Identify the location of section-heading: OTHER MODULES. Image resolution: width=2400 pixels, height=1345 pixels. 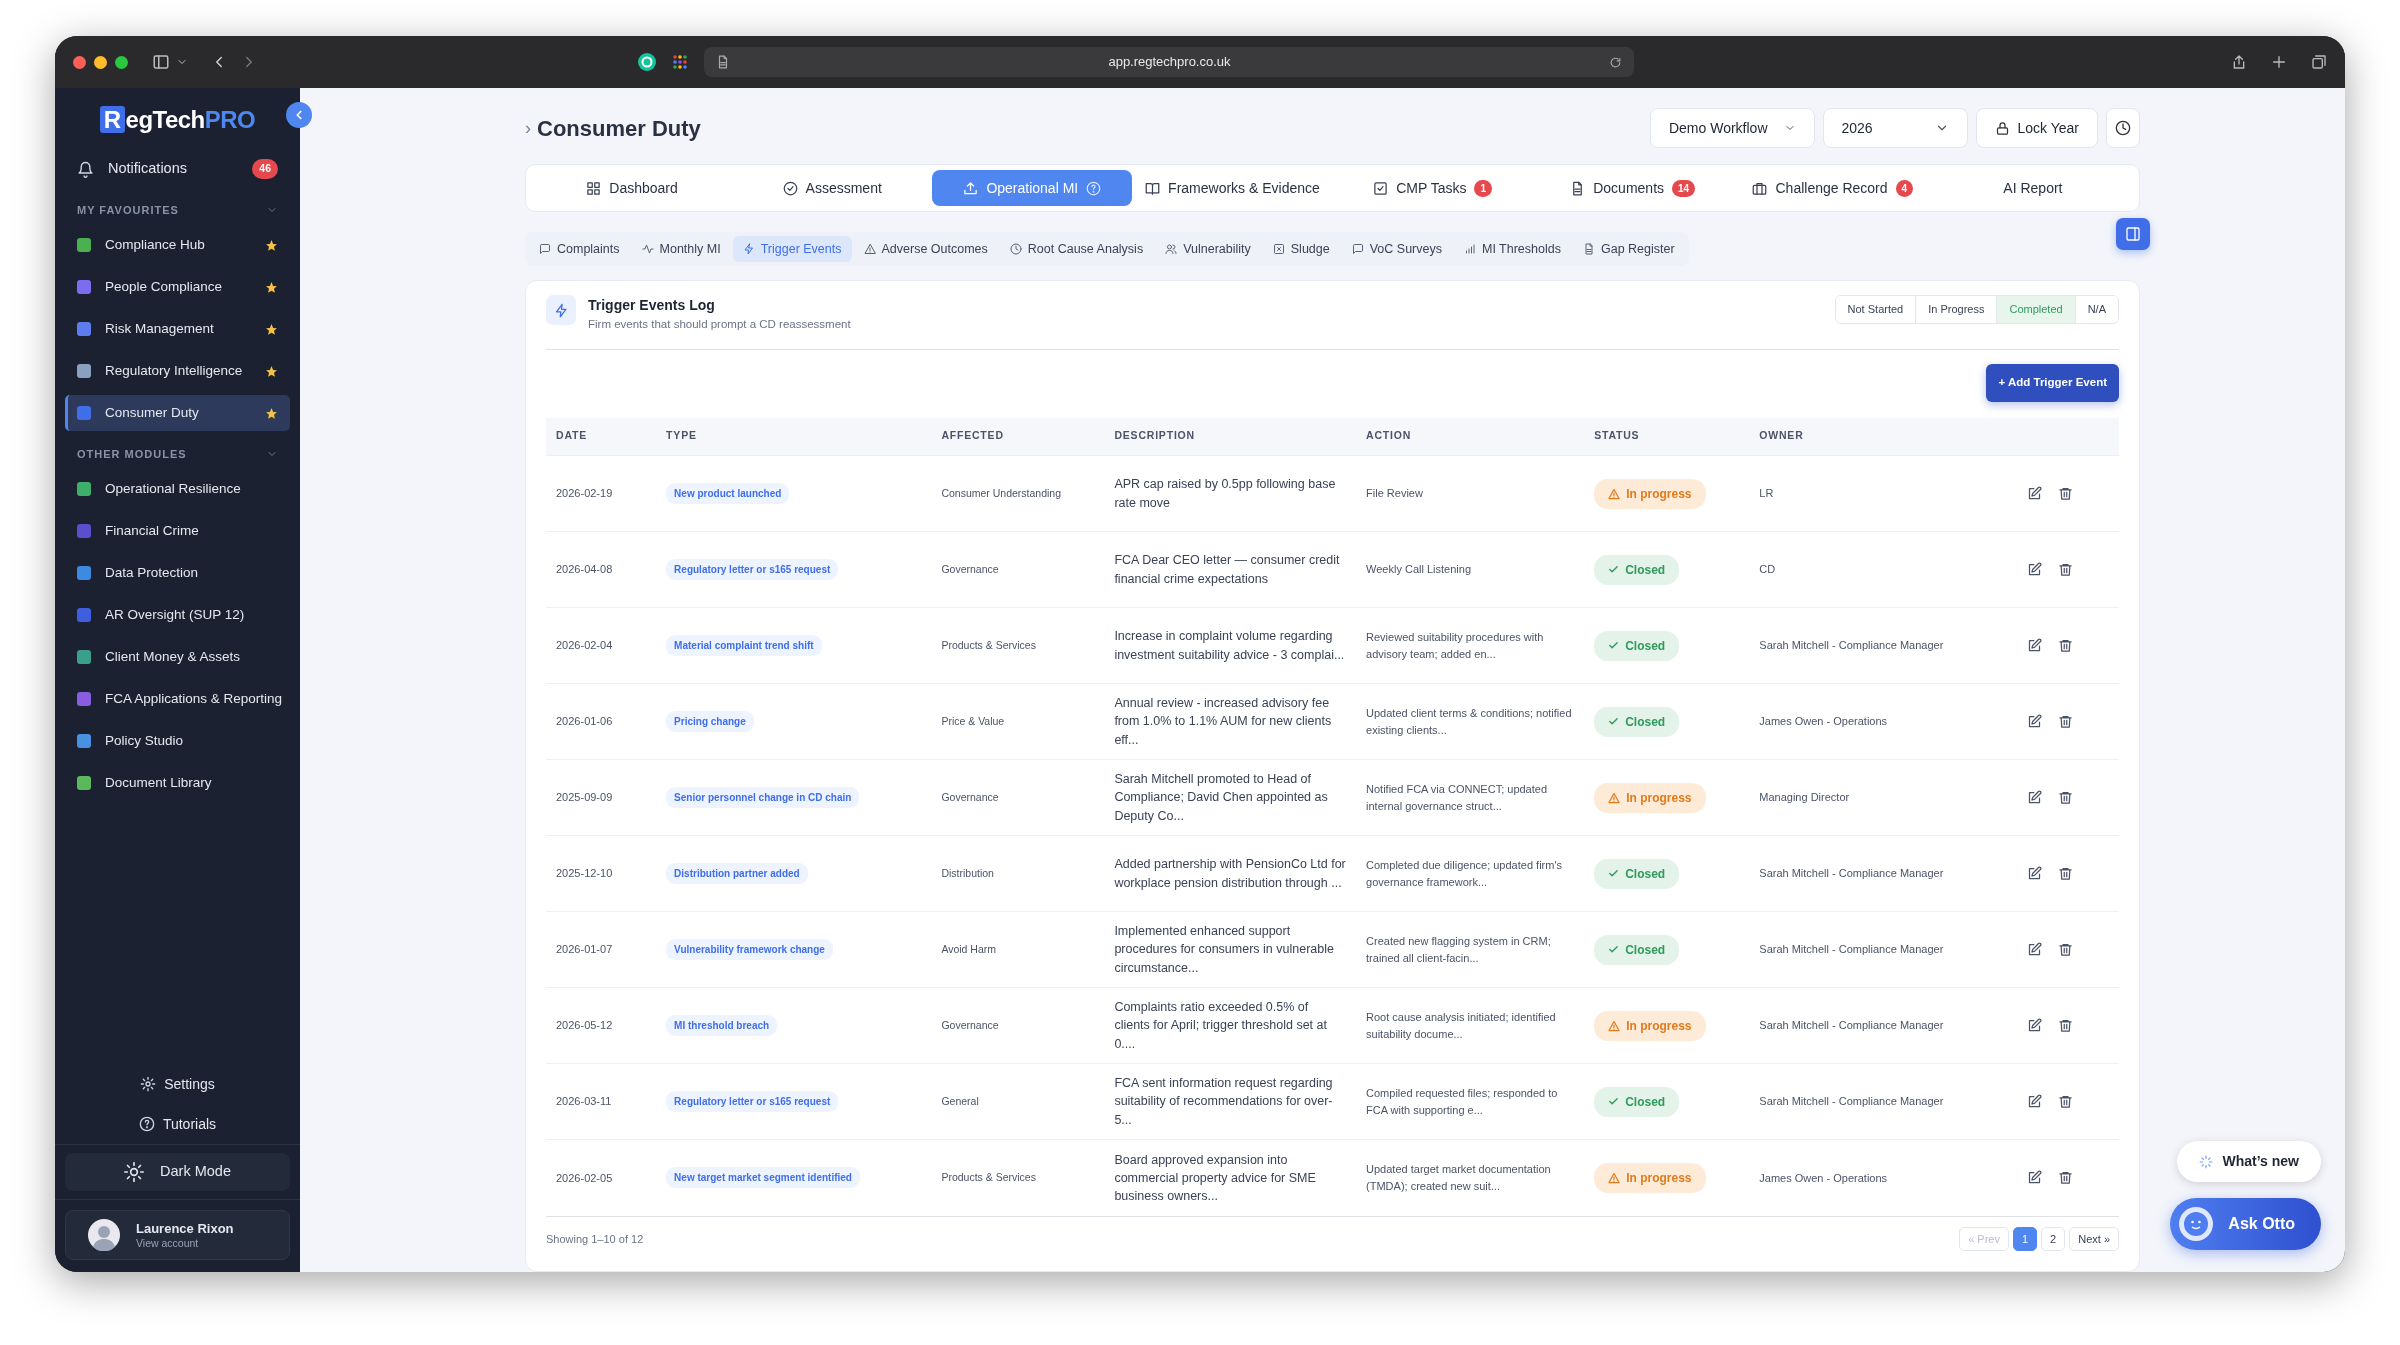
(132, 454).